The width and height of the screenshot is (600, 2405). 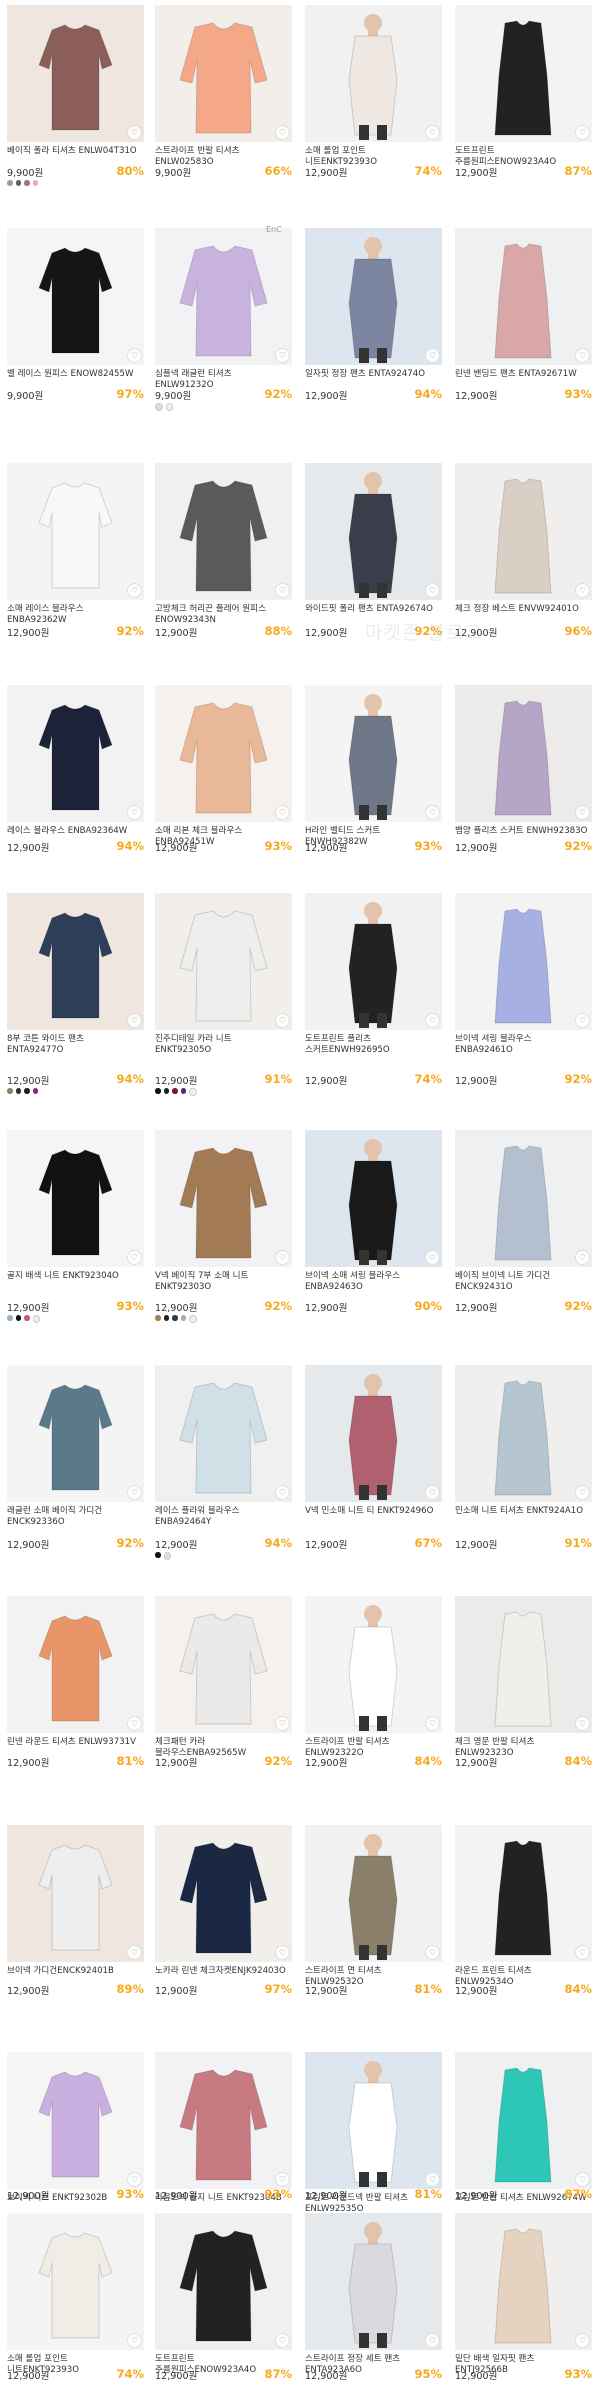 What do you see at coordinates (373, 1281) in the screenshot?
I see `product-title: 브이넥 소매 셔링 블라우스 ENBA92463O` at bounding box center [373, 1281].